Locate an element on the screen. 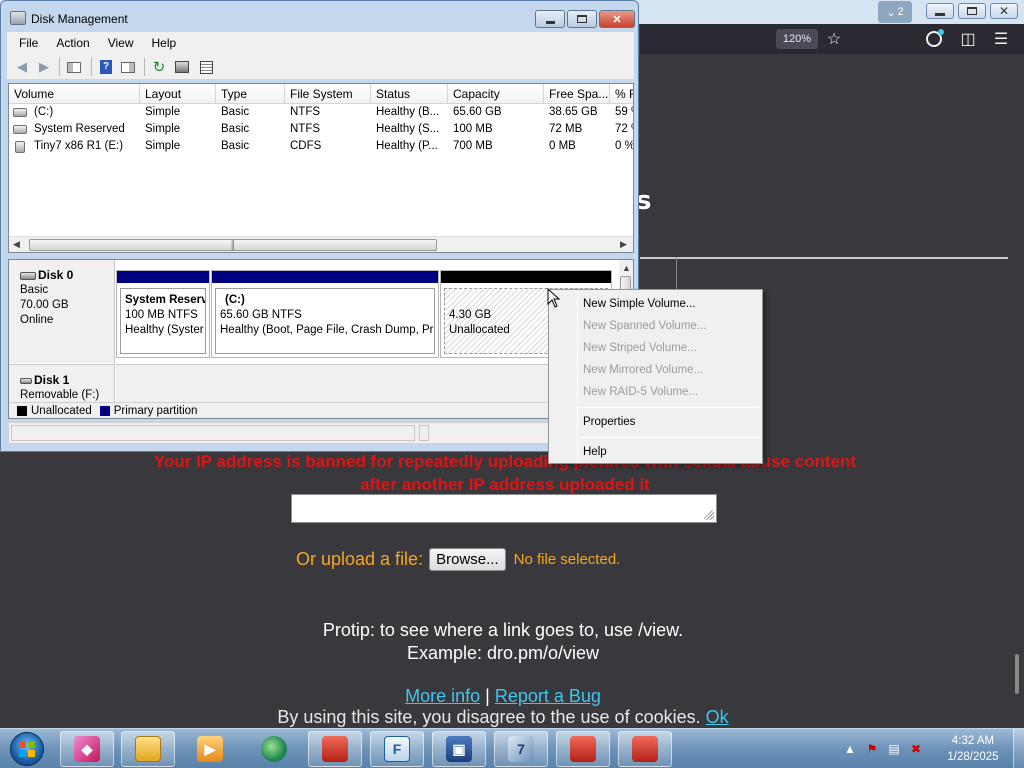 The image size is (1024, 768). partition-size: 100 MB NTFS is located at coordinates (161, 315).